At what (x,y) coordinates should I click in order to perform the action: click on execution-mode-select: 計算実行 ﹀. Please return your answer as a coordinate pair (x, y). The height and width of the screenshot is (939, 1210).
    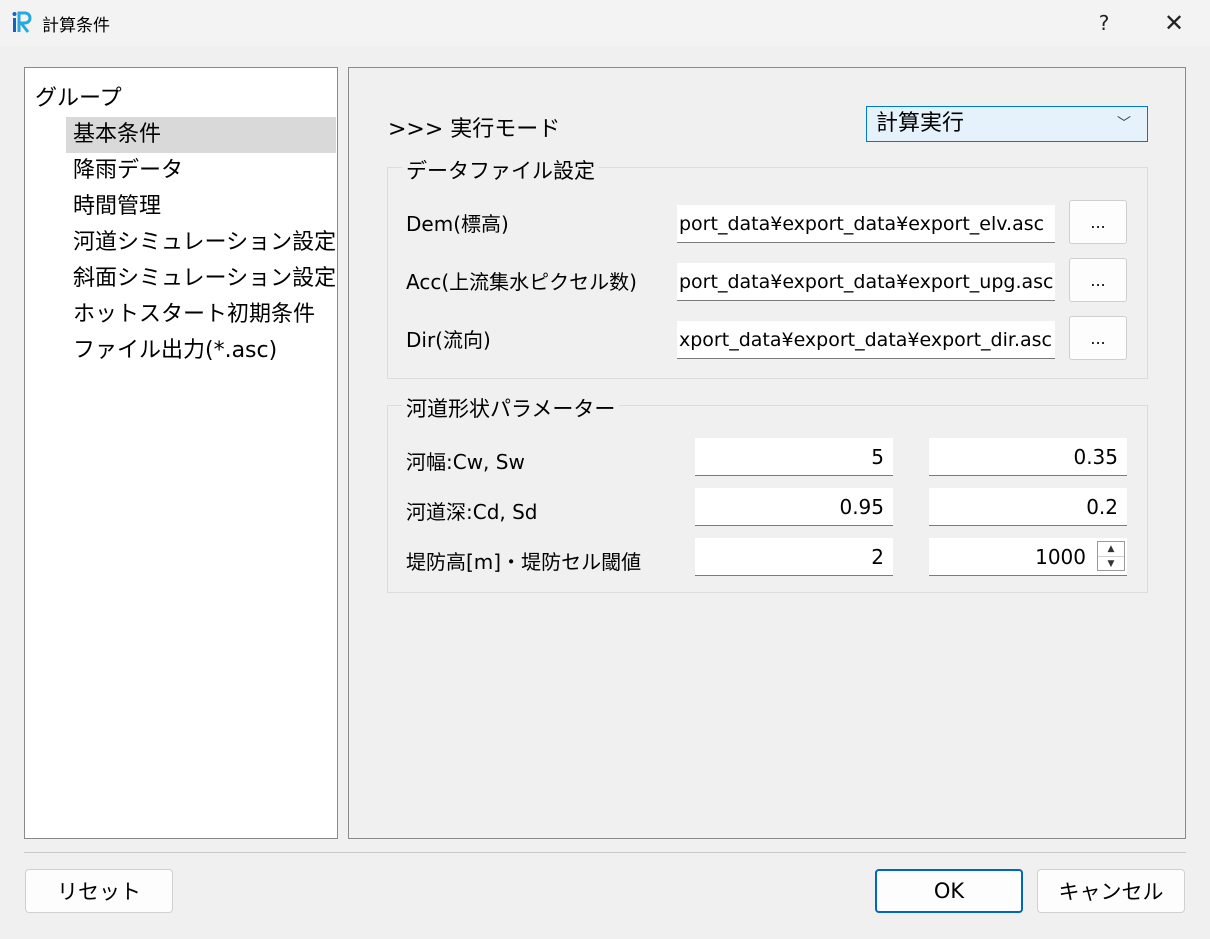
    Looking at the image, I should click on (1007, 124).